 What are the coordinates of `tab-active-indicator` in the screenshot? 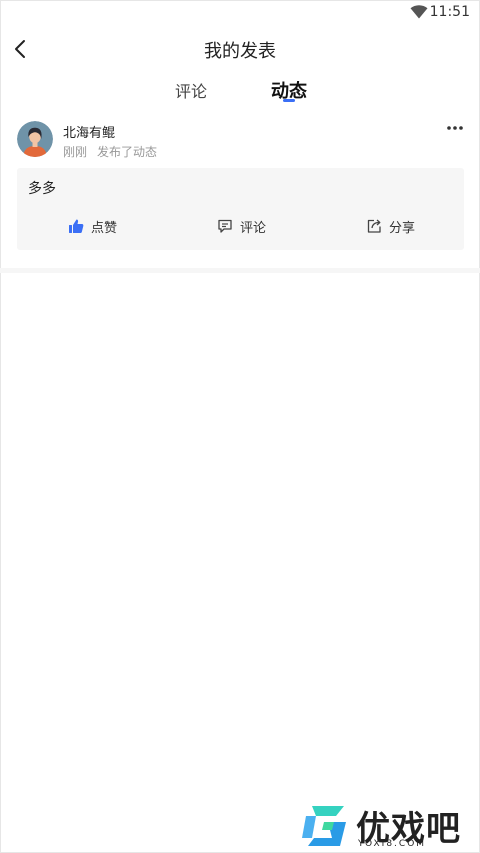 It's located at (289, 100).